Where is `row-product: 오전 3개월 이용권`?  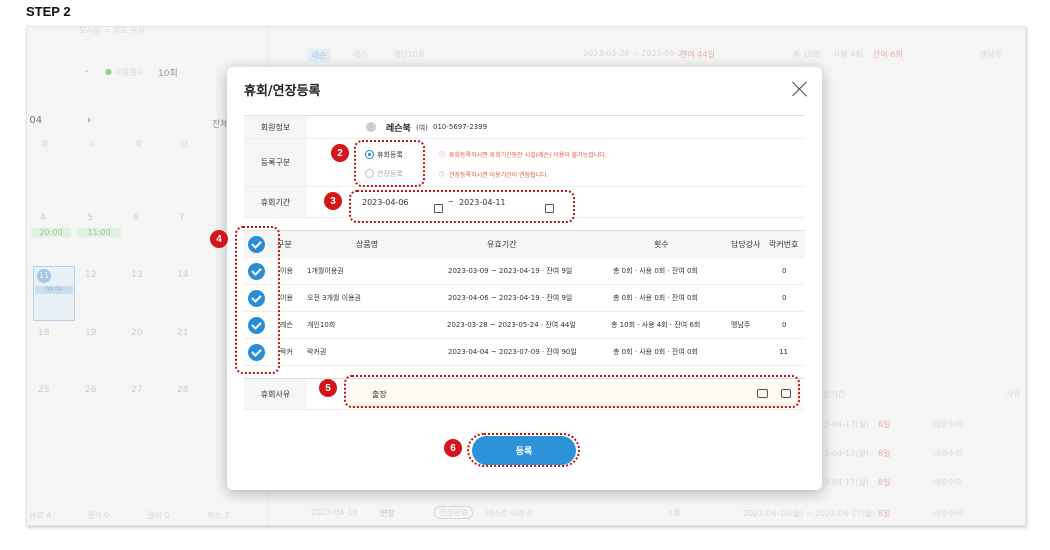
row-product: 오전 3개월 이용권 is located at coordinates (334, 298).